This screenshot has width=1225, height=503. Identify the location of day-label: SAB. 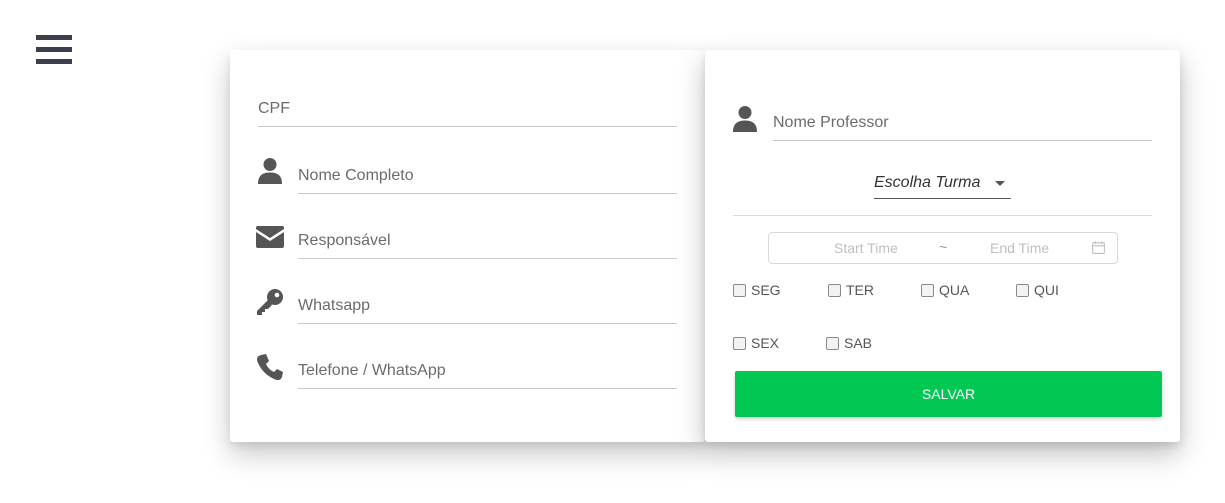
(858, 343).